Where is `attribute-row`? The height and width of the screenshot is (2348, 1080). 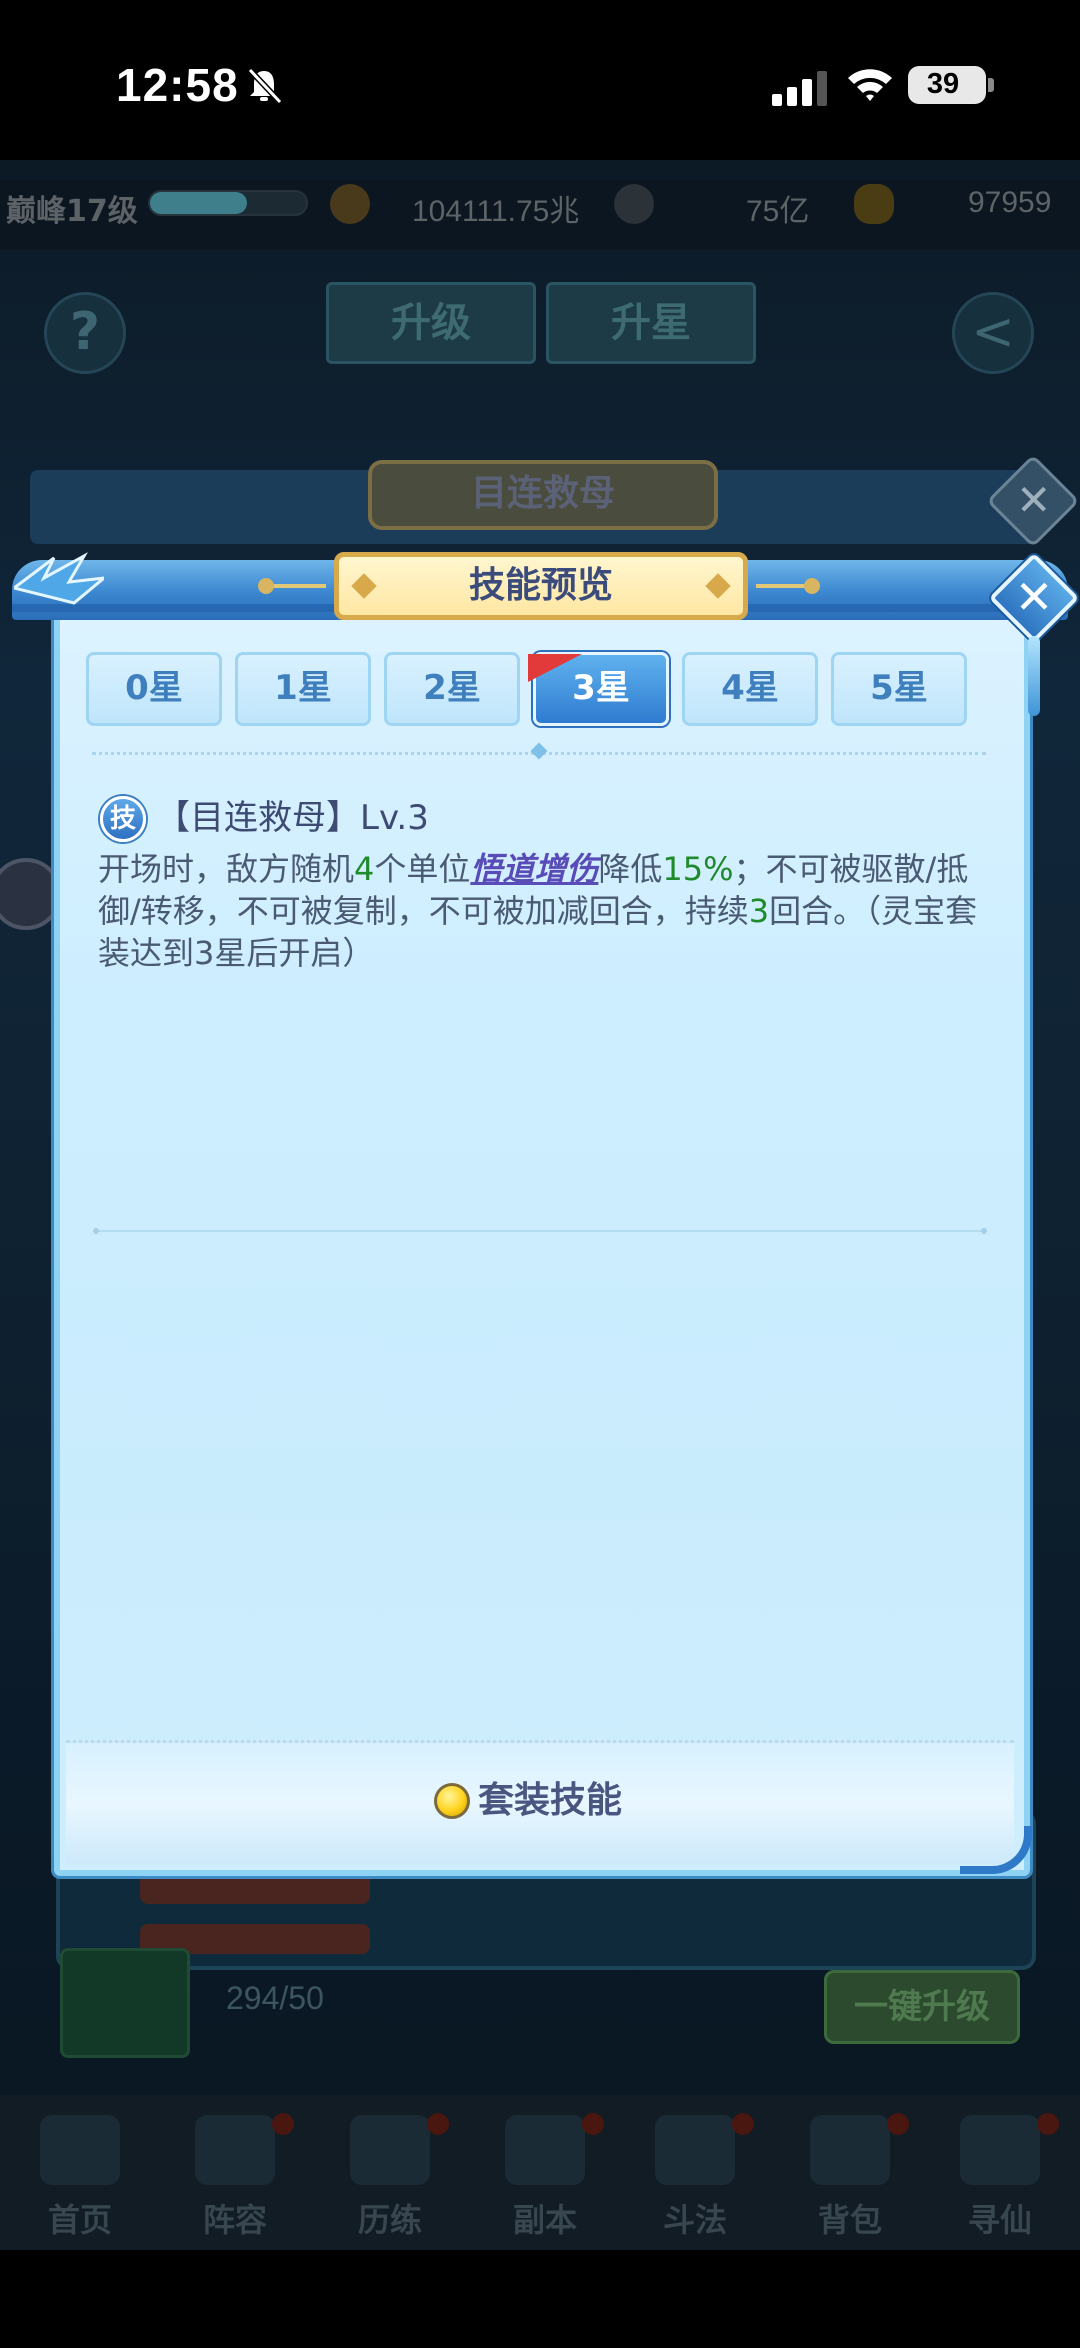 attribute-row is located at coordinates (255, 1889).